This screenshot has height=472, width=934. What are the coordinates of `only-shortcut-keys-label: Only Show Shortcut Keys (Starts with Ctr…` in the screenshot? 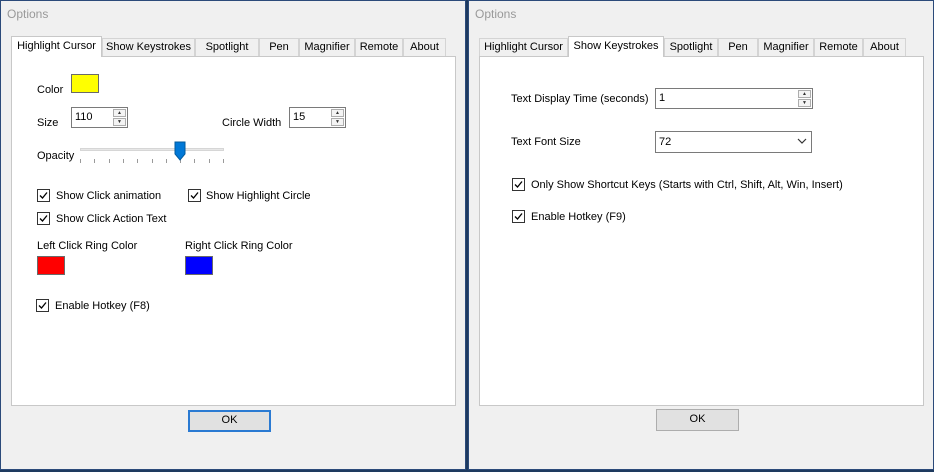 It's located at (687, 185).